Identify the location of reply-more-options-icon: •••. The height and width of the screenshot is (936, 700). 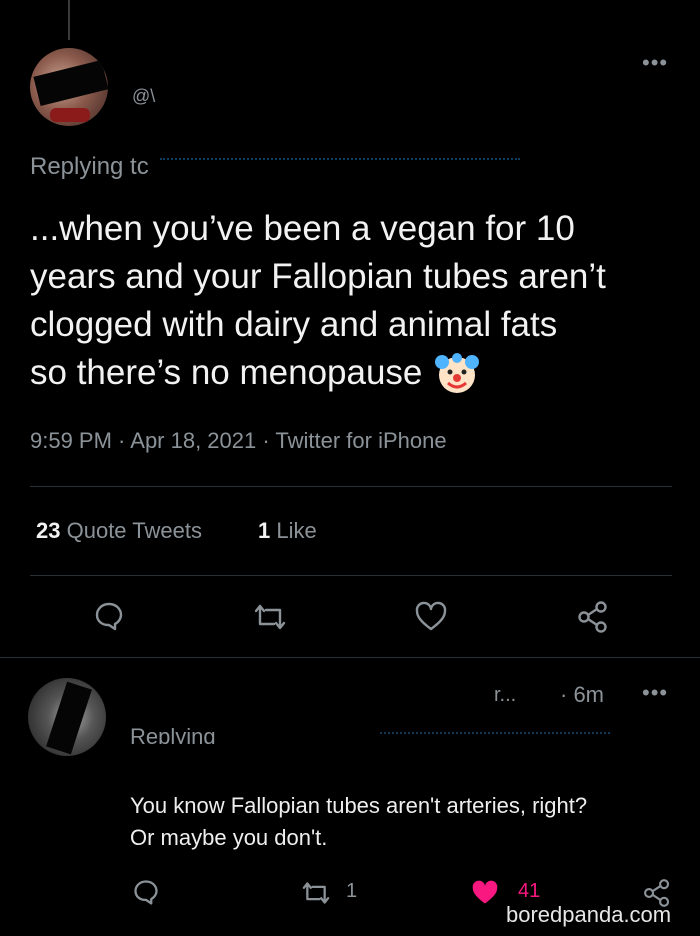
(655, 693).